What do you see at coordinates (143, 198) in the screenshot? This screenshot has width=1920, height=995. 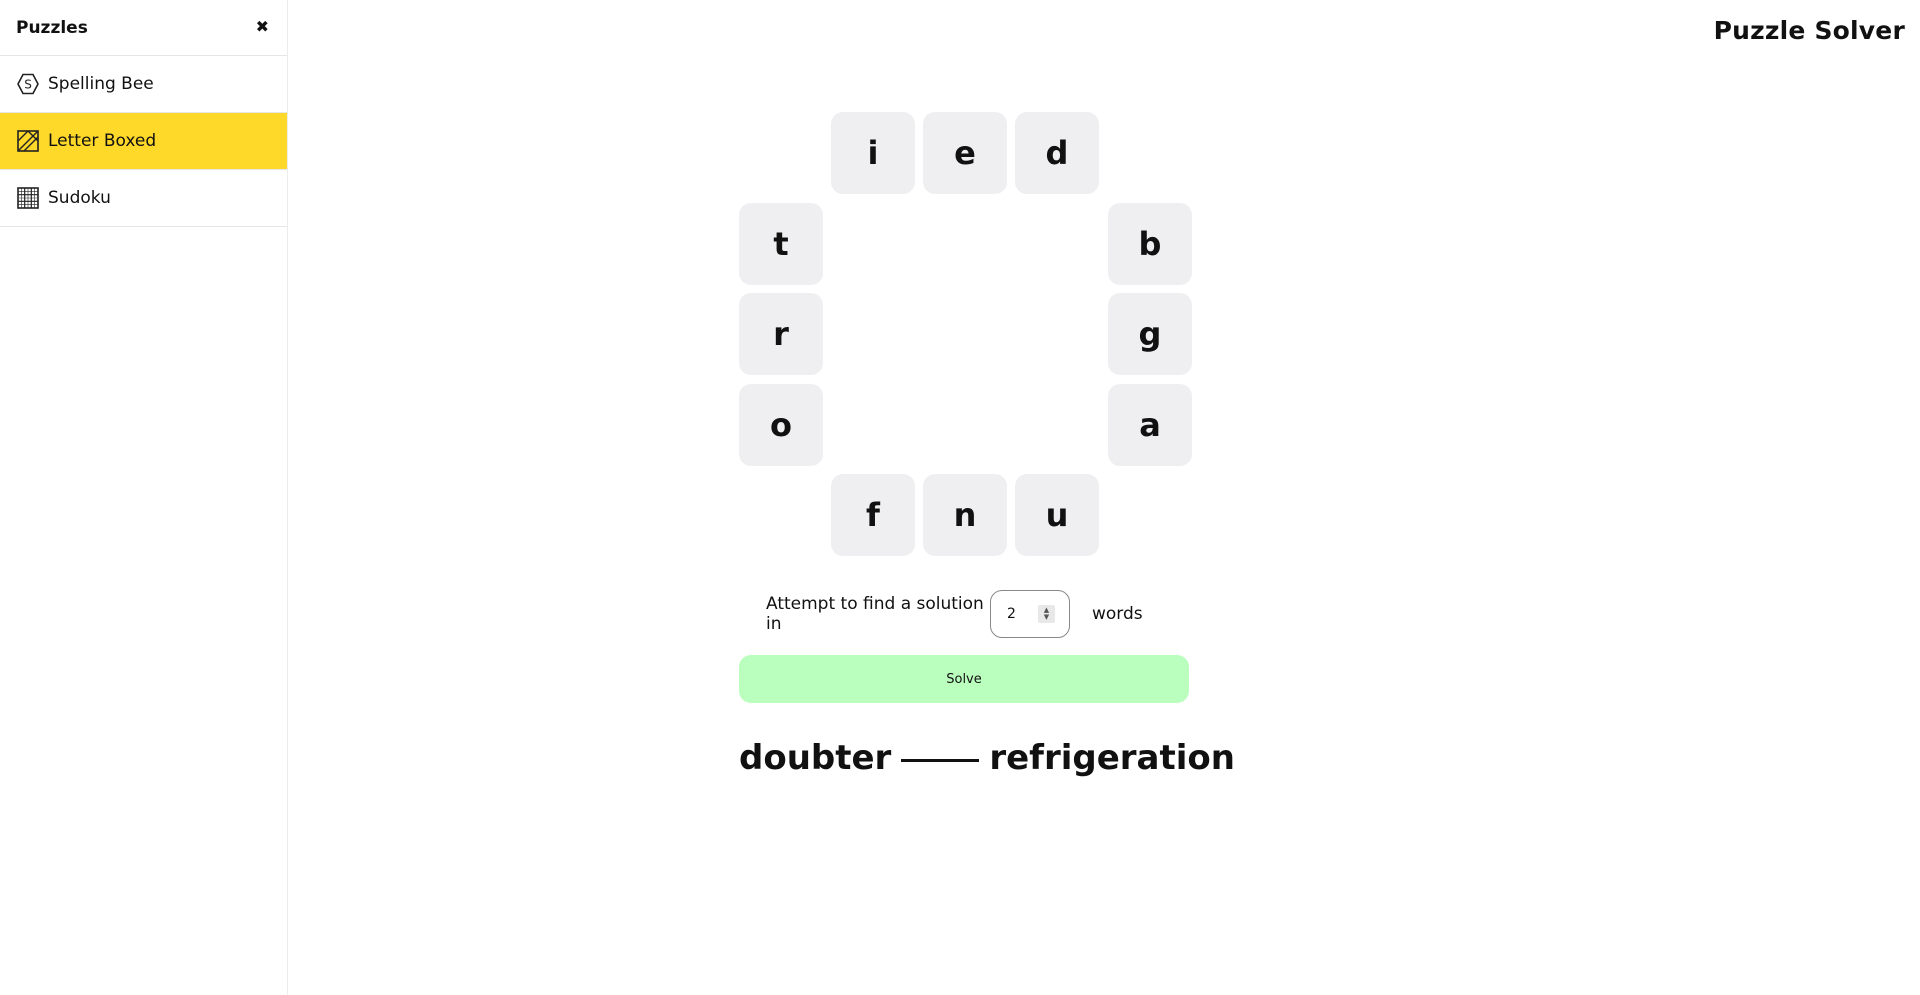 I see `sidebar-item-sudoku: Sudoku` at bounding box center [143, 198].